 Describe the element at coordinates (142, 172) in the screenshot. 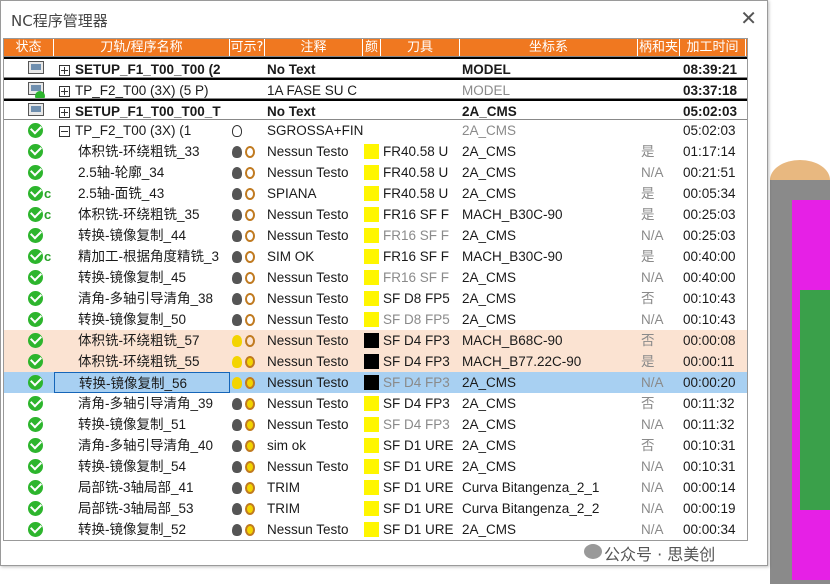

I see `name-cell: 2.5轴-轮廓_34` at that location.